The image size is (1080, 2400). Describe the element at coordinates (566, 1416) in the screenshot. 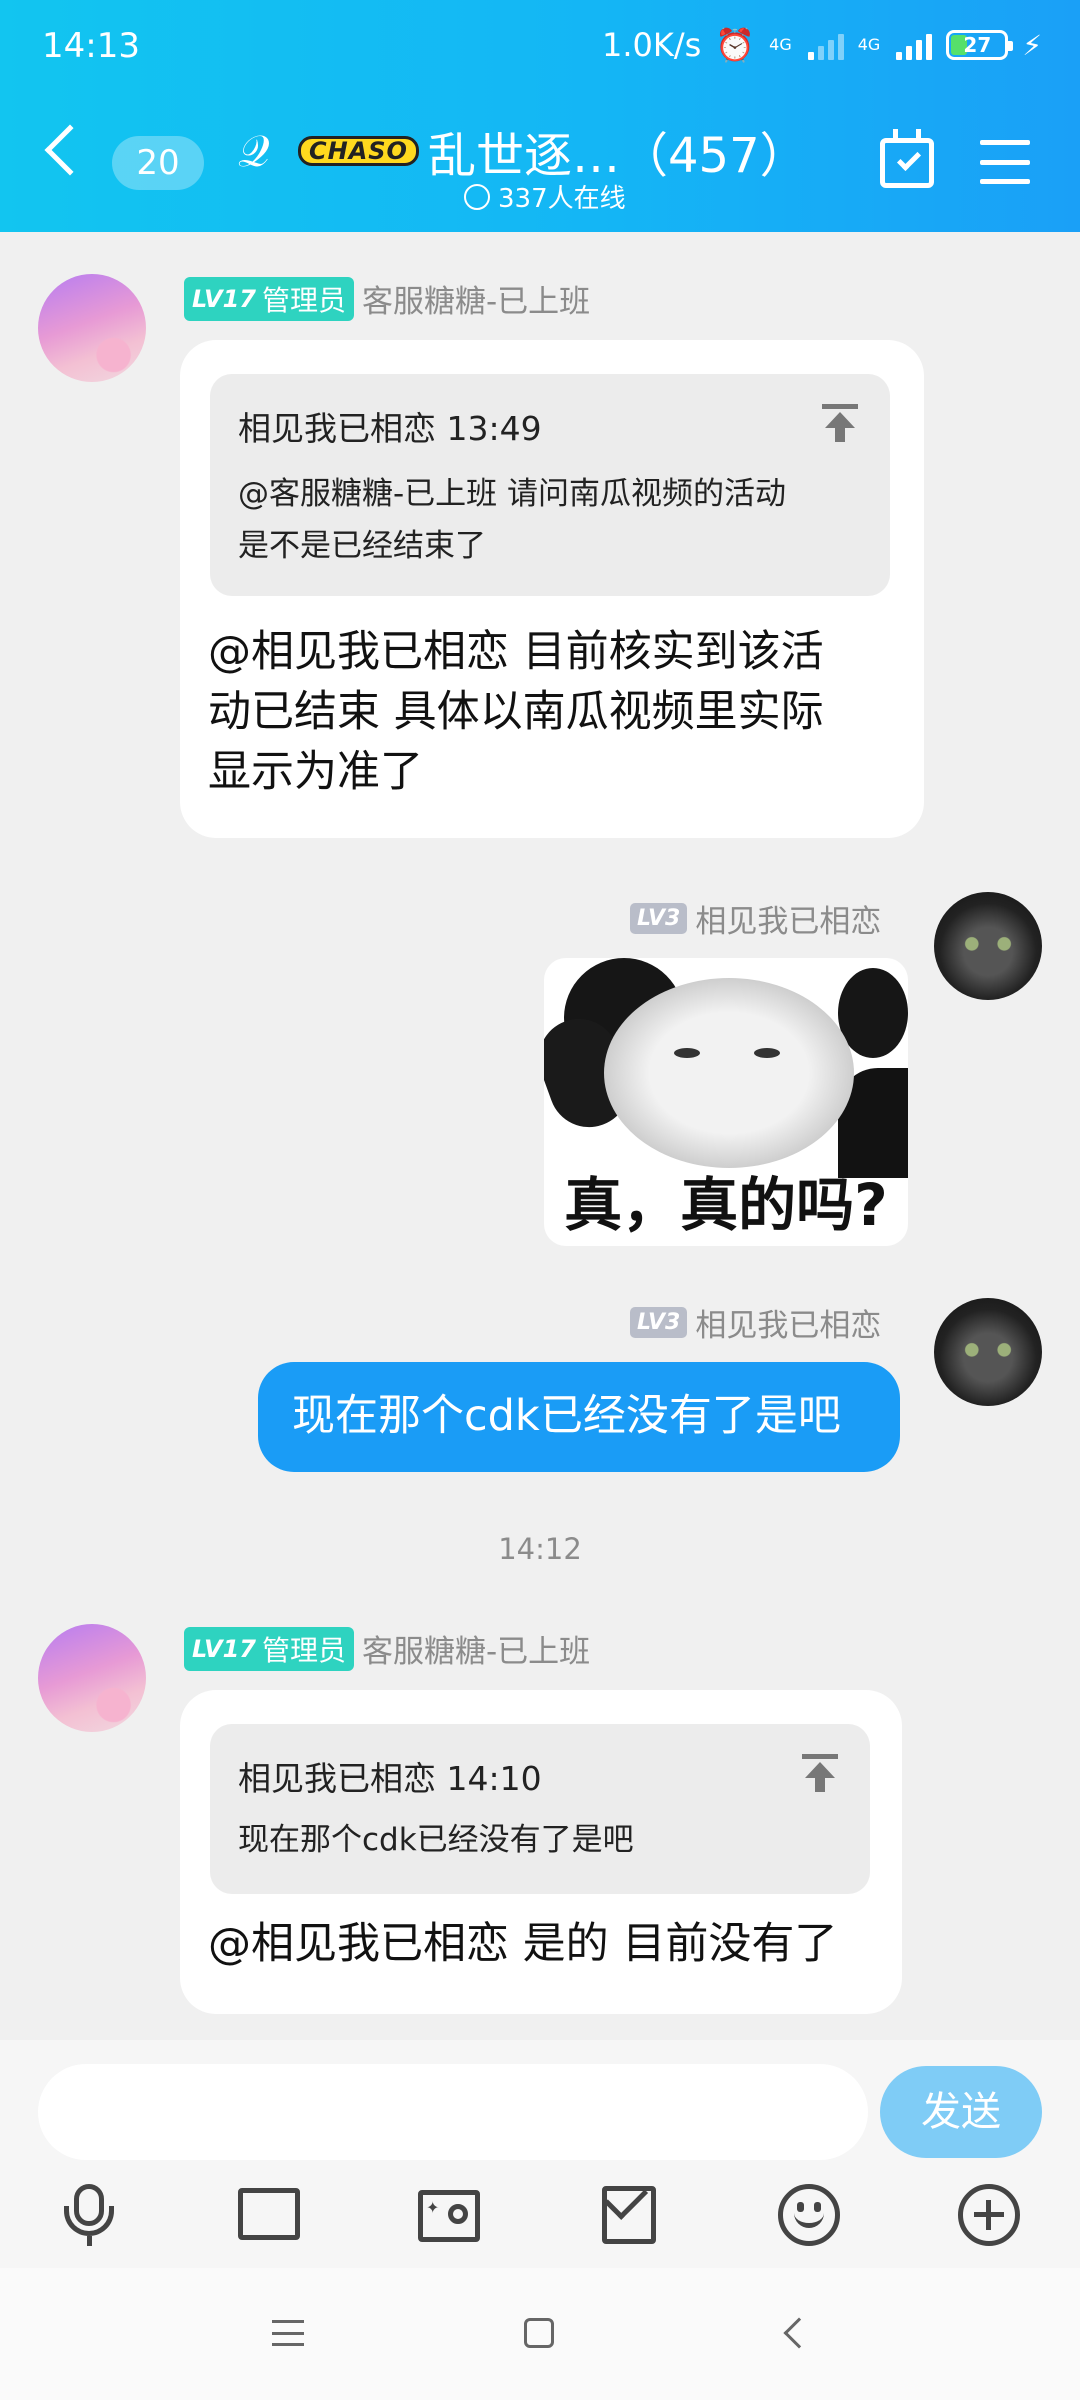

I see `message-text: 现在那个cdk已经没有了是吧` at that location.